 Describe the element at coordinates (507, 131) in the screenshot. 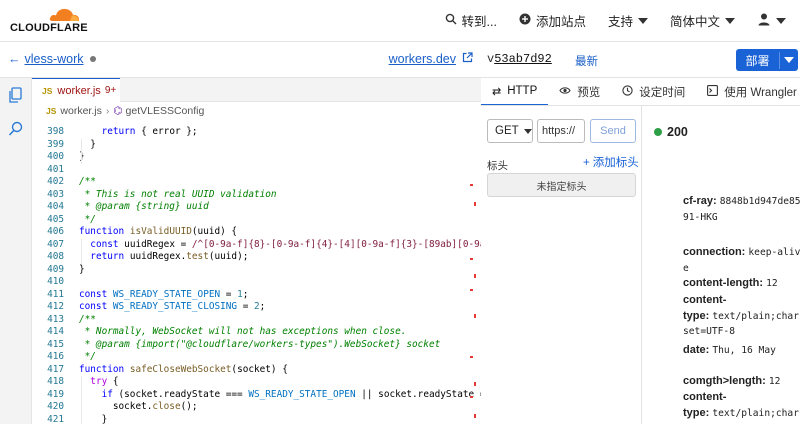

I see `method-value: GET` at that location.